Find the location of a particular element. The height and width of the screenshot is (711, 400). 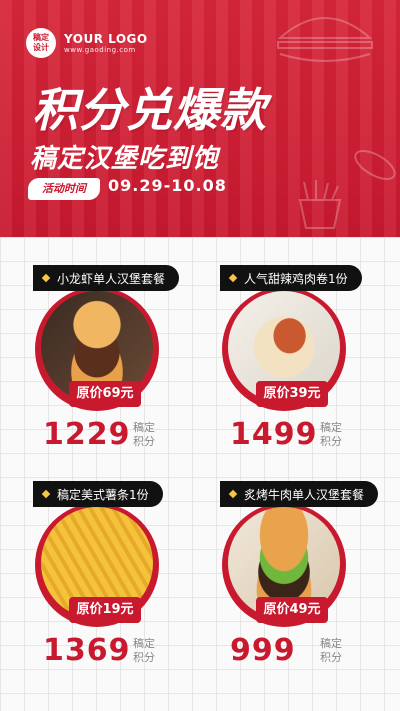

logo-badge: 稿定 设计 is located at coordinates (41, 43).